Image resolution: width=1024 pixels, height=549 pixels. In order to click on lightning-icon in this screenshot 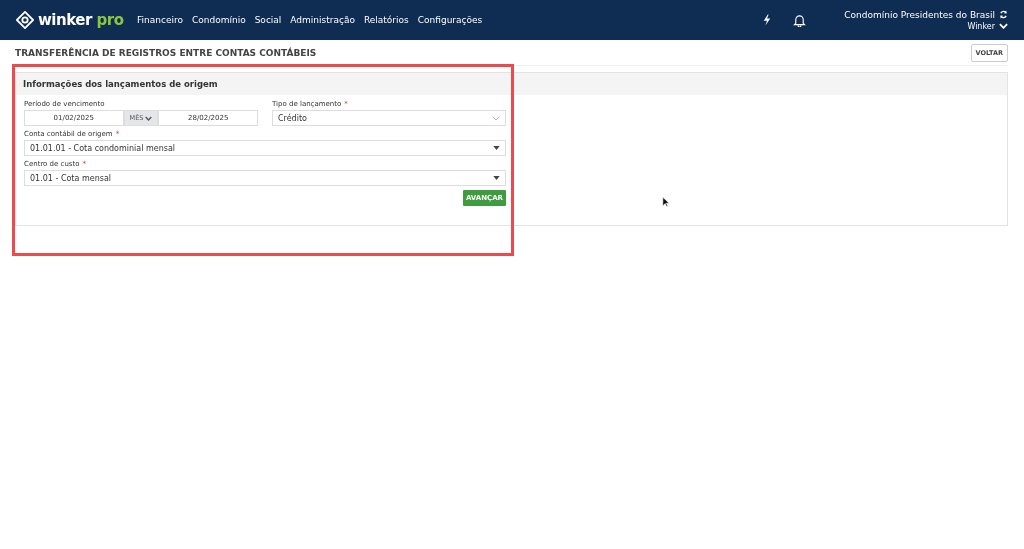, I will do `click(767, 20)`.